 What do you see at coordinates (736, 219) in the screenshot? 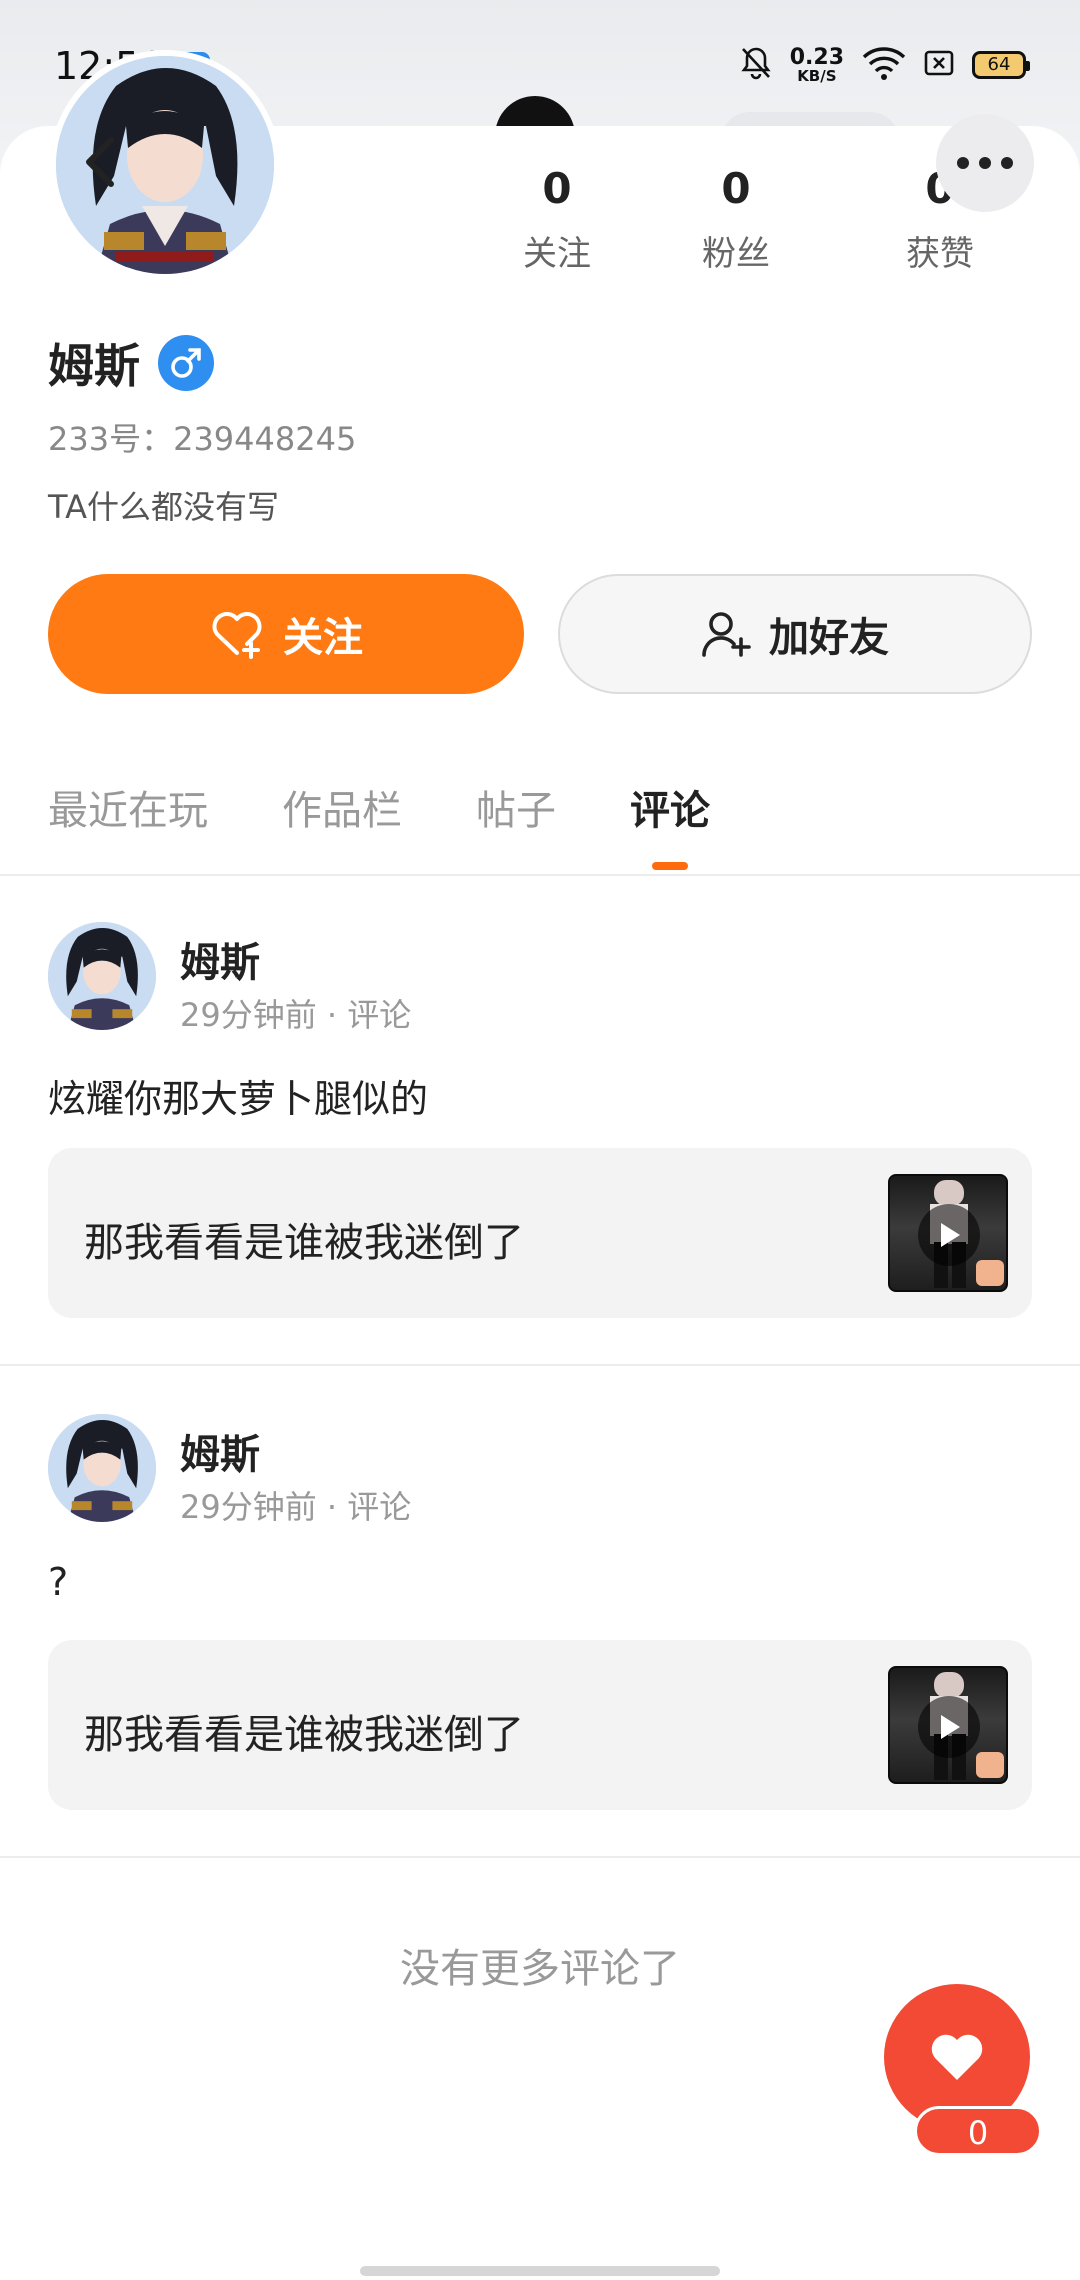
I see `stat-followers: 0 粉丝` at bounding box center [736, 219].